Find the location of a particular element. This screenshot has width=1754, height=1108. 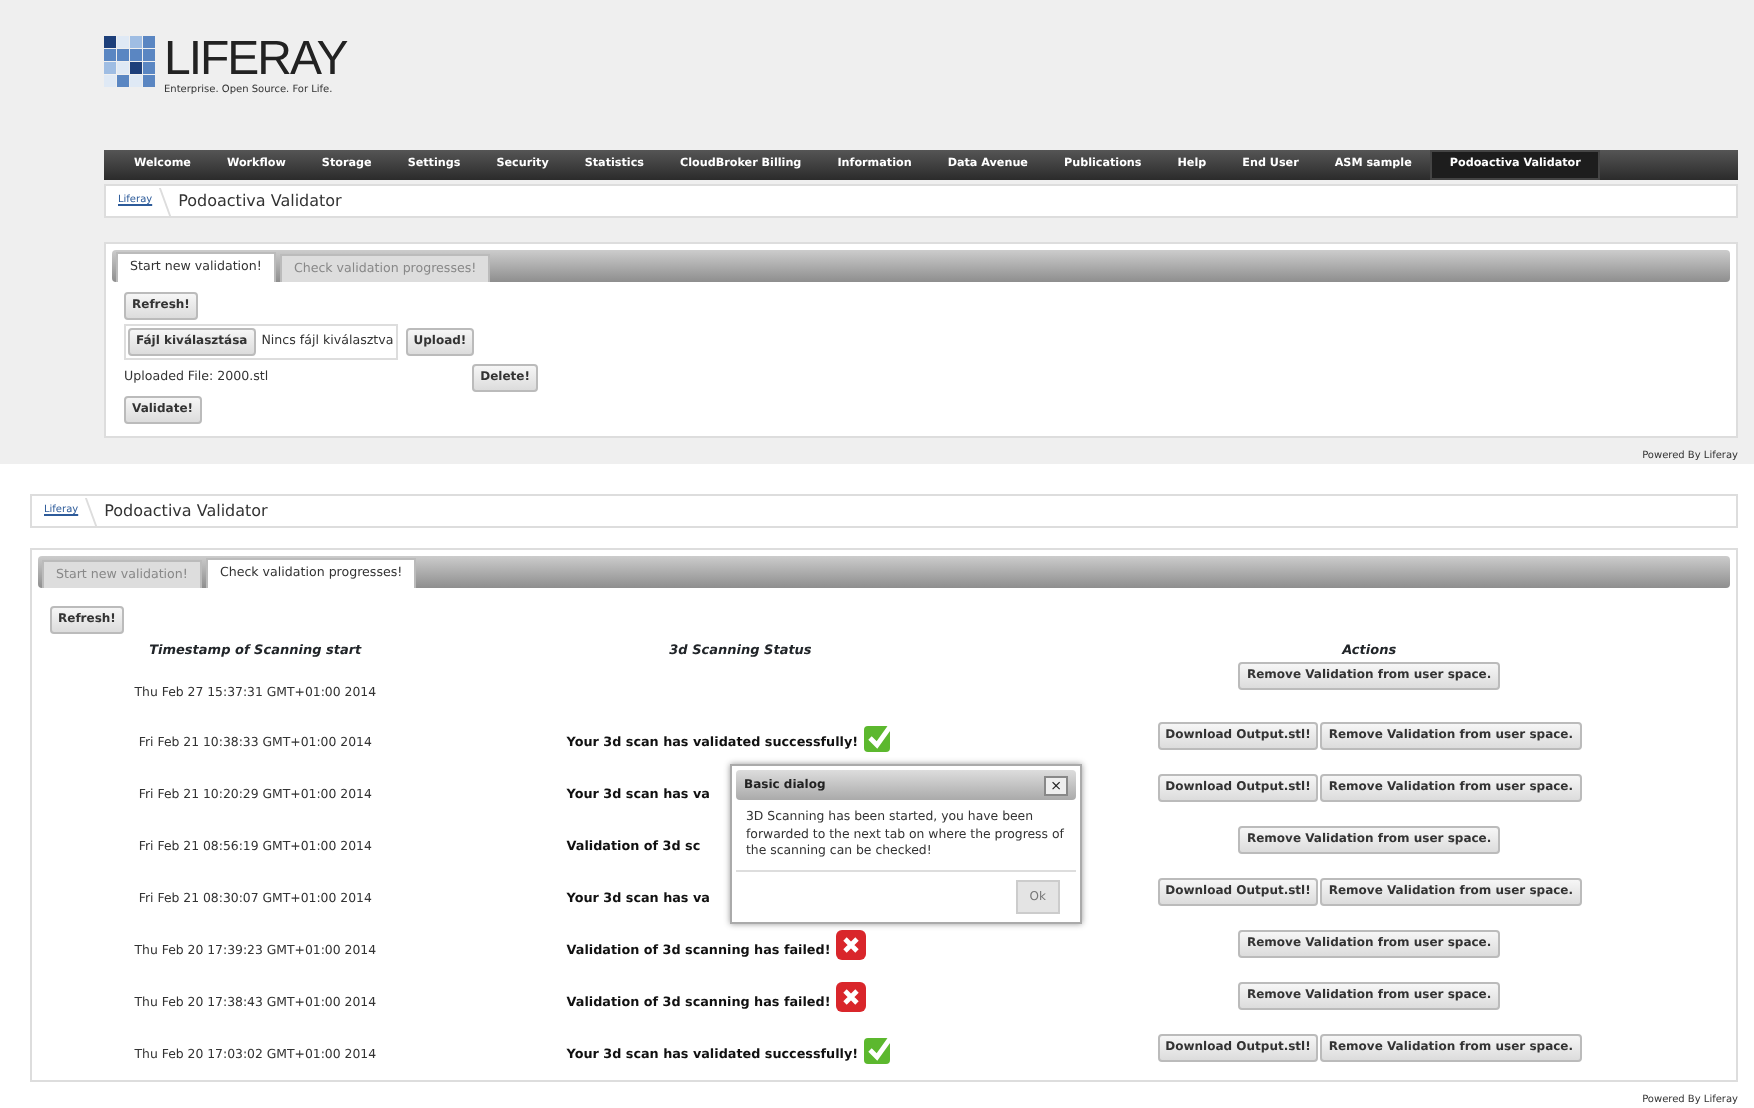

logo-icon is located at coordinates (130, 62).